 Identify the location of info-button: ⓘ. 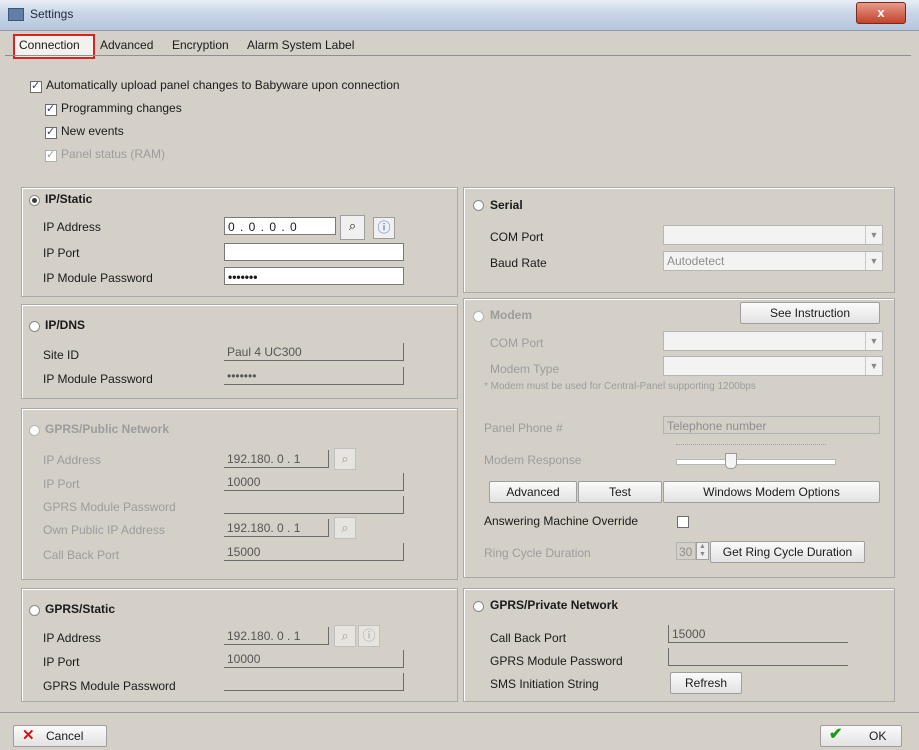
(384, 228).